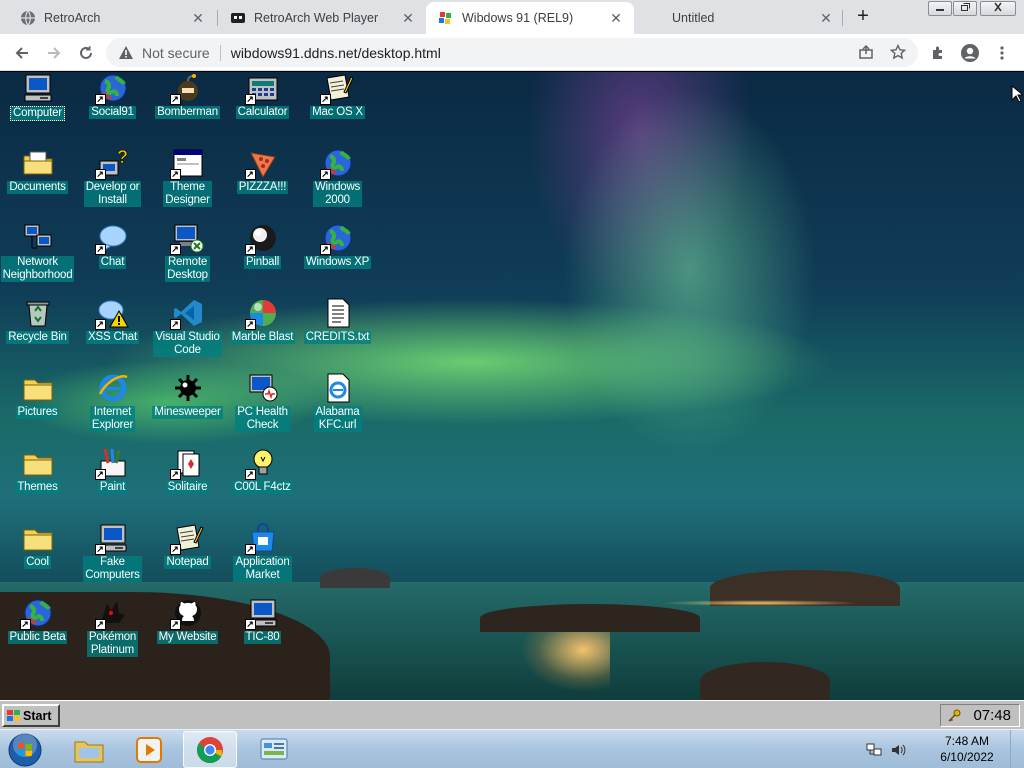 Image resolution: width=1024 pixels, height=768 pixels. I want to click on taskbar-explorer, so click(89, 749).